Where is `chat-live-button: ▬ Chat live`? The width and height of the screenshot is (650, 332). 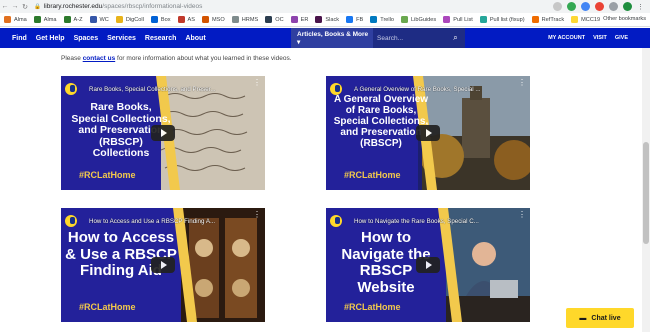
chat-live-button: ▬ Chat live is located at coordinates (600, 318).